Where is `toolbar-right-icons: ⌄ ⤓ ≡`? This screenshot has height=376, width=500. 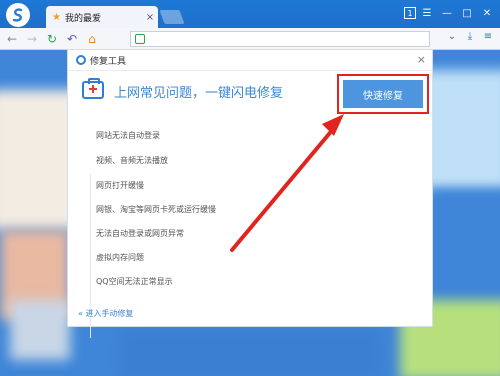
toolbar-right-icons: ⌄ ⤓ ≡ is located at coordinates (470, 36).